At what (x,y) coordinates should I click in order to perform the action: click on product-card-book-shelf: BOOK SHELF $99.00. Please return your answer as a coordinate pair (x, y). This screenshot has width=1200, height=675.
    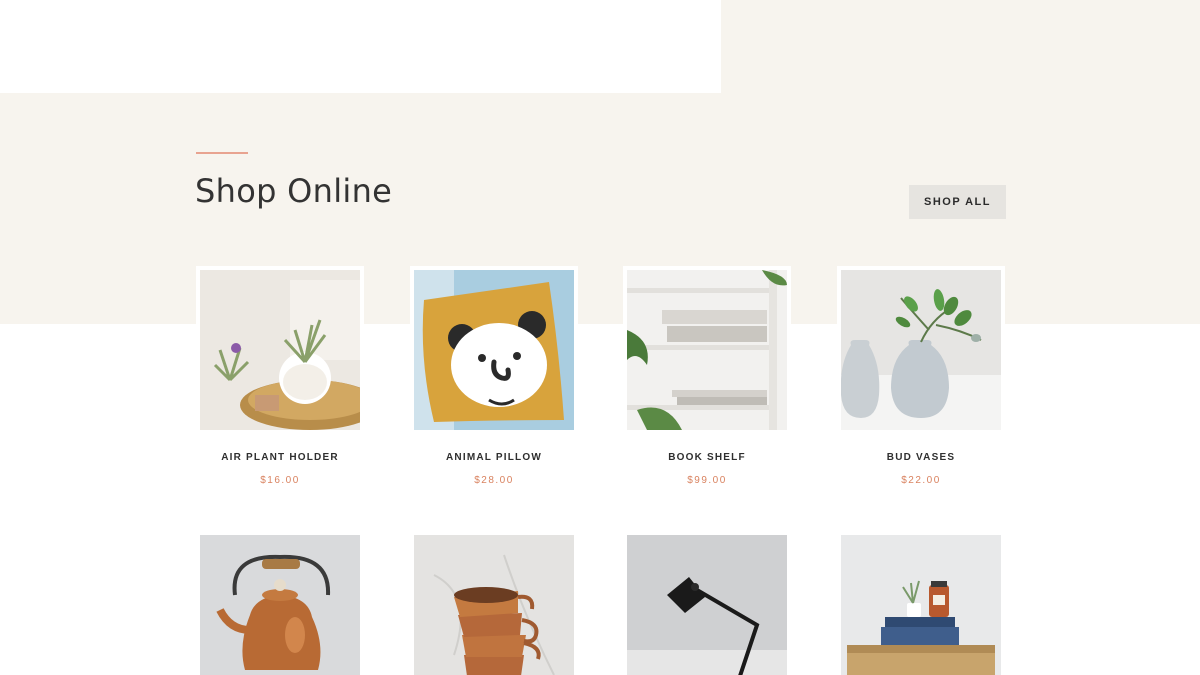
    Looking at the image, I should click on (707, 376).